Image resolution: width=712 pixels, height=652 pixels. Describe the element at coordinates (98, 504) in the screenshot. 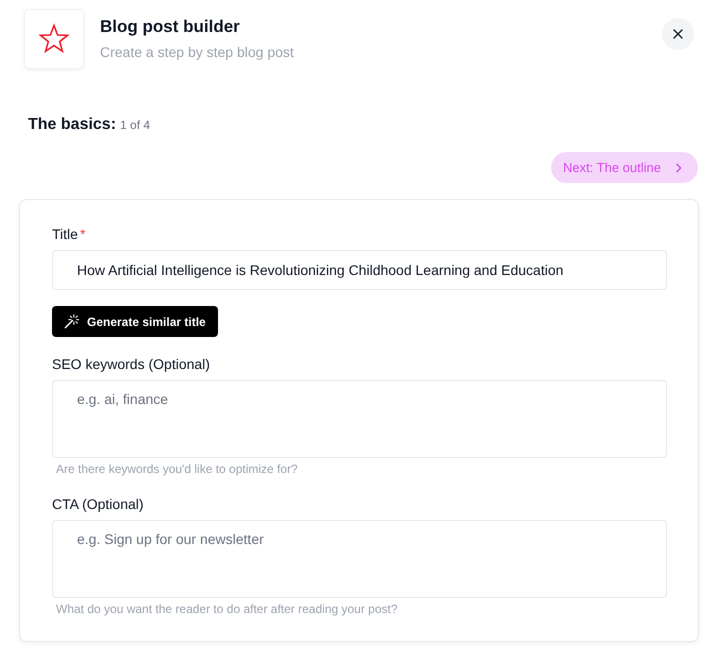

I see `field-label: CTA (Optional)` at that location.